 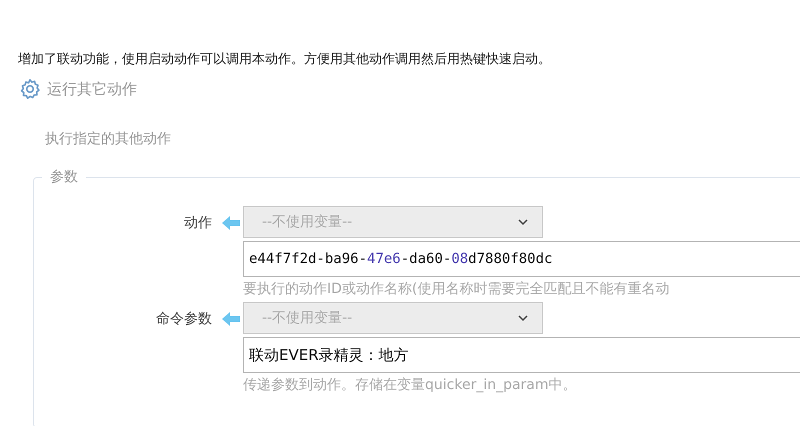 What do you see at coordinates (426, 259) in the screenshot?
I see `value-text: -da60-` at bounding box center [426, 259].